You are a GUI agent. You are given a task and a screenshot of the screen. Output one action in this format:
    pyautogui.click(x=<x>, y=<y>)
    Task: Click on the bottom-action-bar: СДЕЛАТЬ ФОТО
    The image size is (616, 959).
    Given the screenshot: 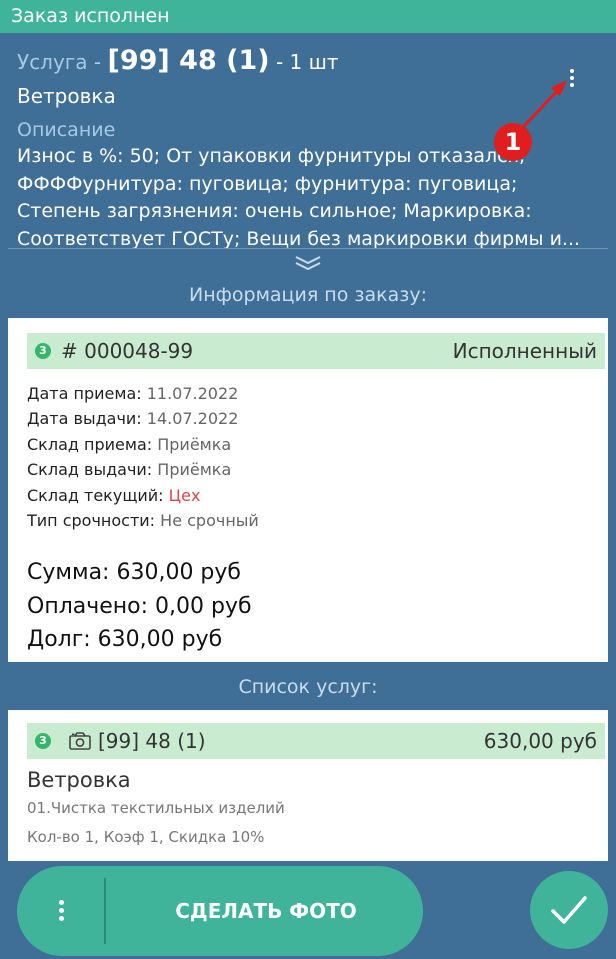 What is the action you would take?
    pyautogui.click(x=308, y=910)
    